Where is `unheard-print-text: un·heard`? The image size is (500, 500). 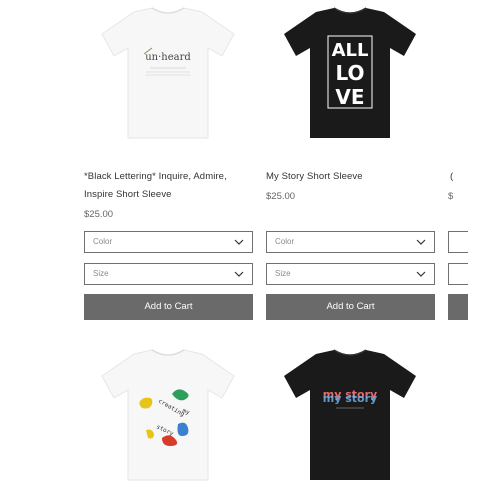 unheard-print-text: un·heard is located at coordinates (168, 57).